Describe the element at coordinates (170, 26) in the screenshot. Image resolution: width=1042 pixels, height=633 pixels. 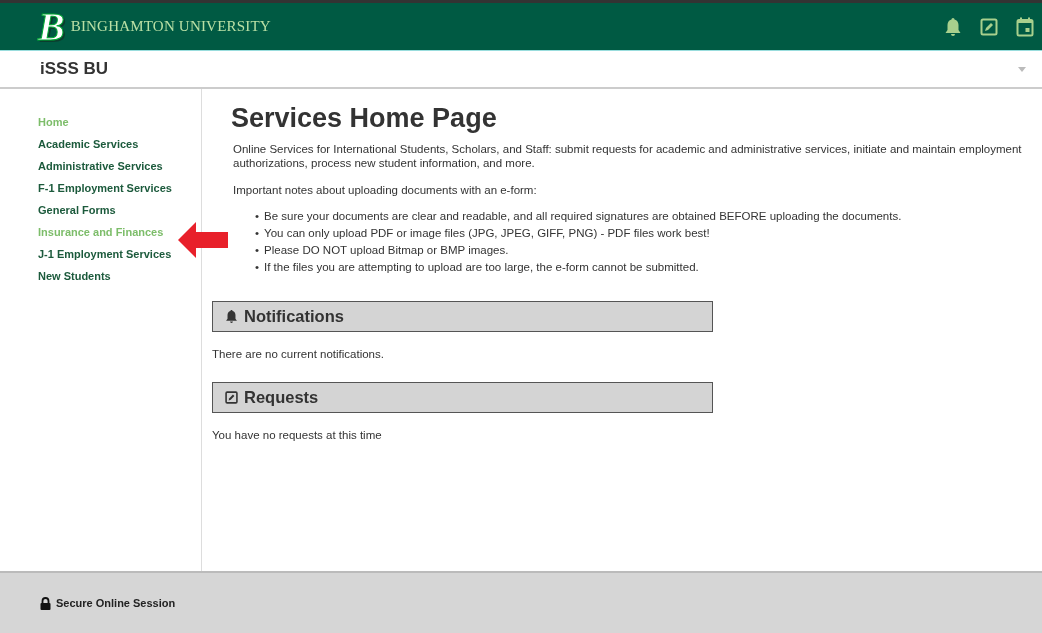
I see `university-name: BINGHAMTON UNIVERSITY` at that location.